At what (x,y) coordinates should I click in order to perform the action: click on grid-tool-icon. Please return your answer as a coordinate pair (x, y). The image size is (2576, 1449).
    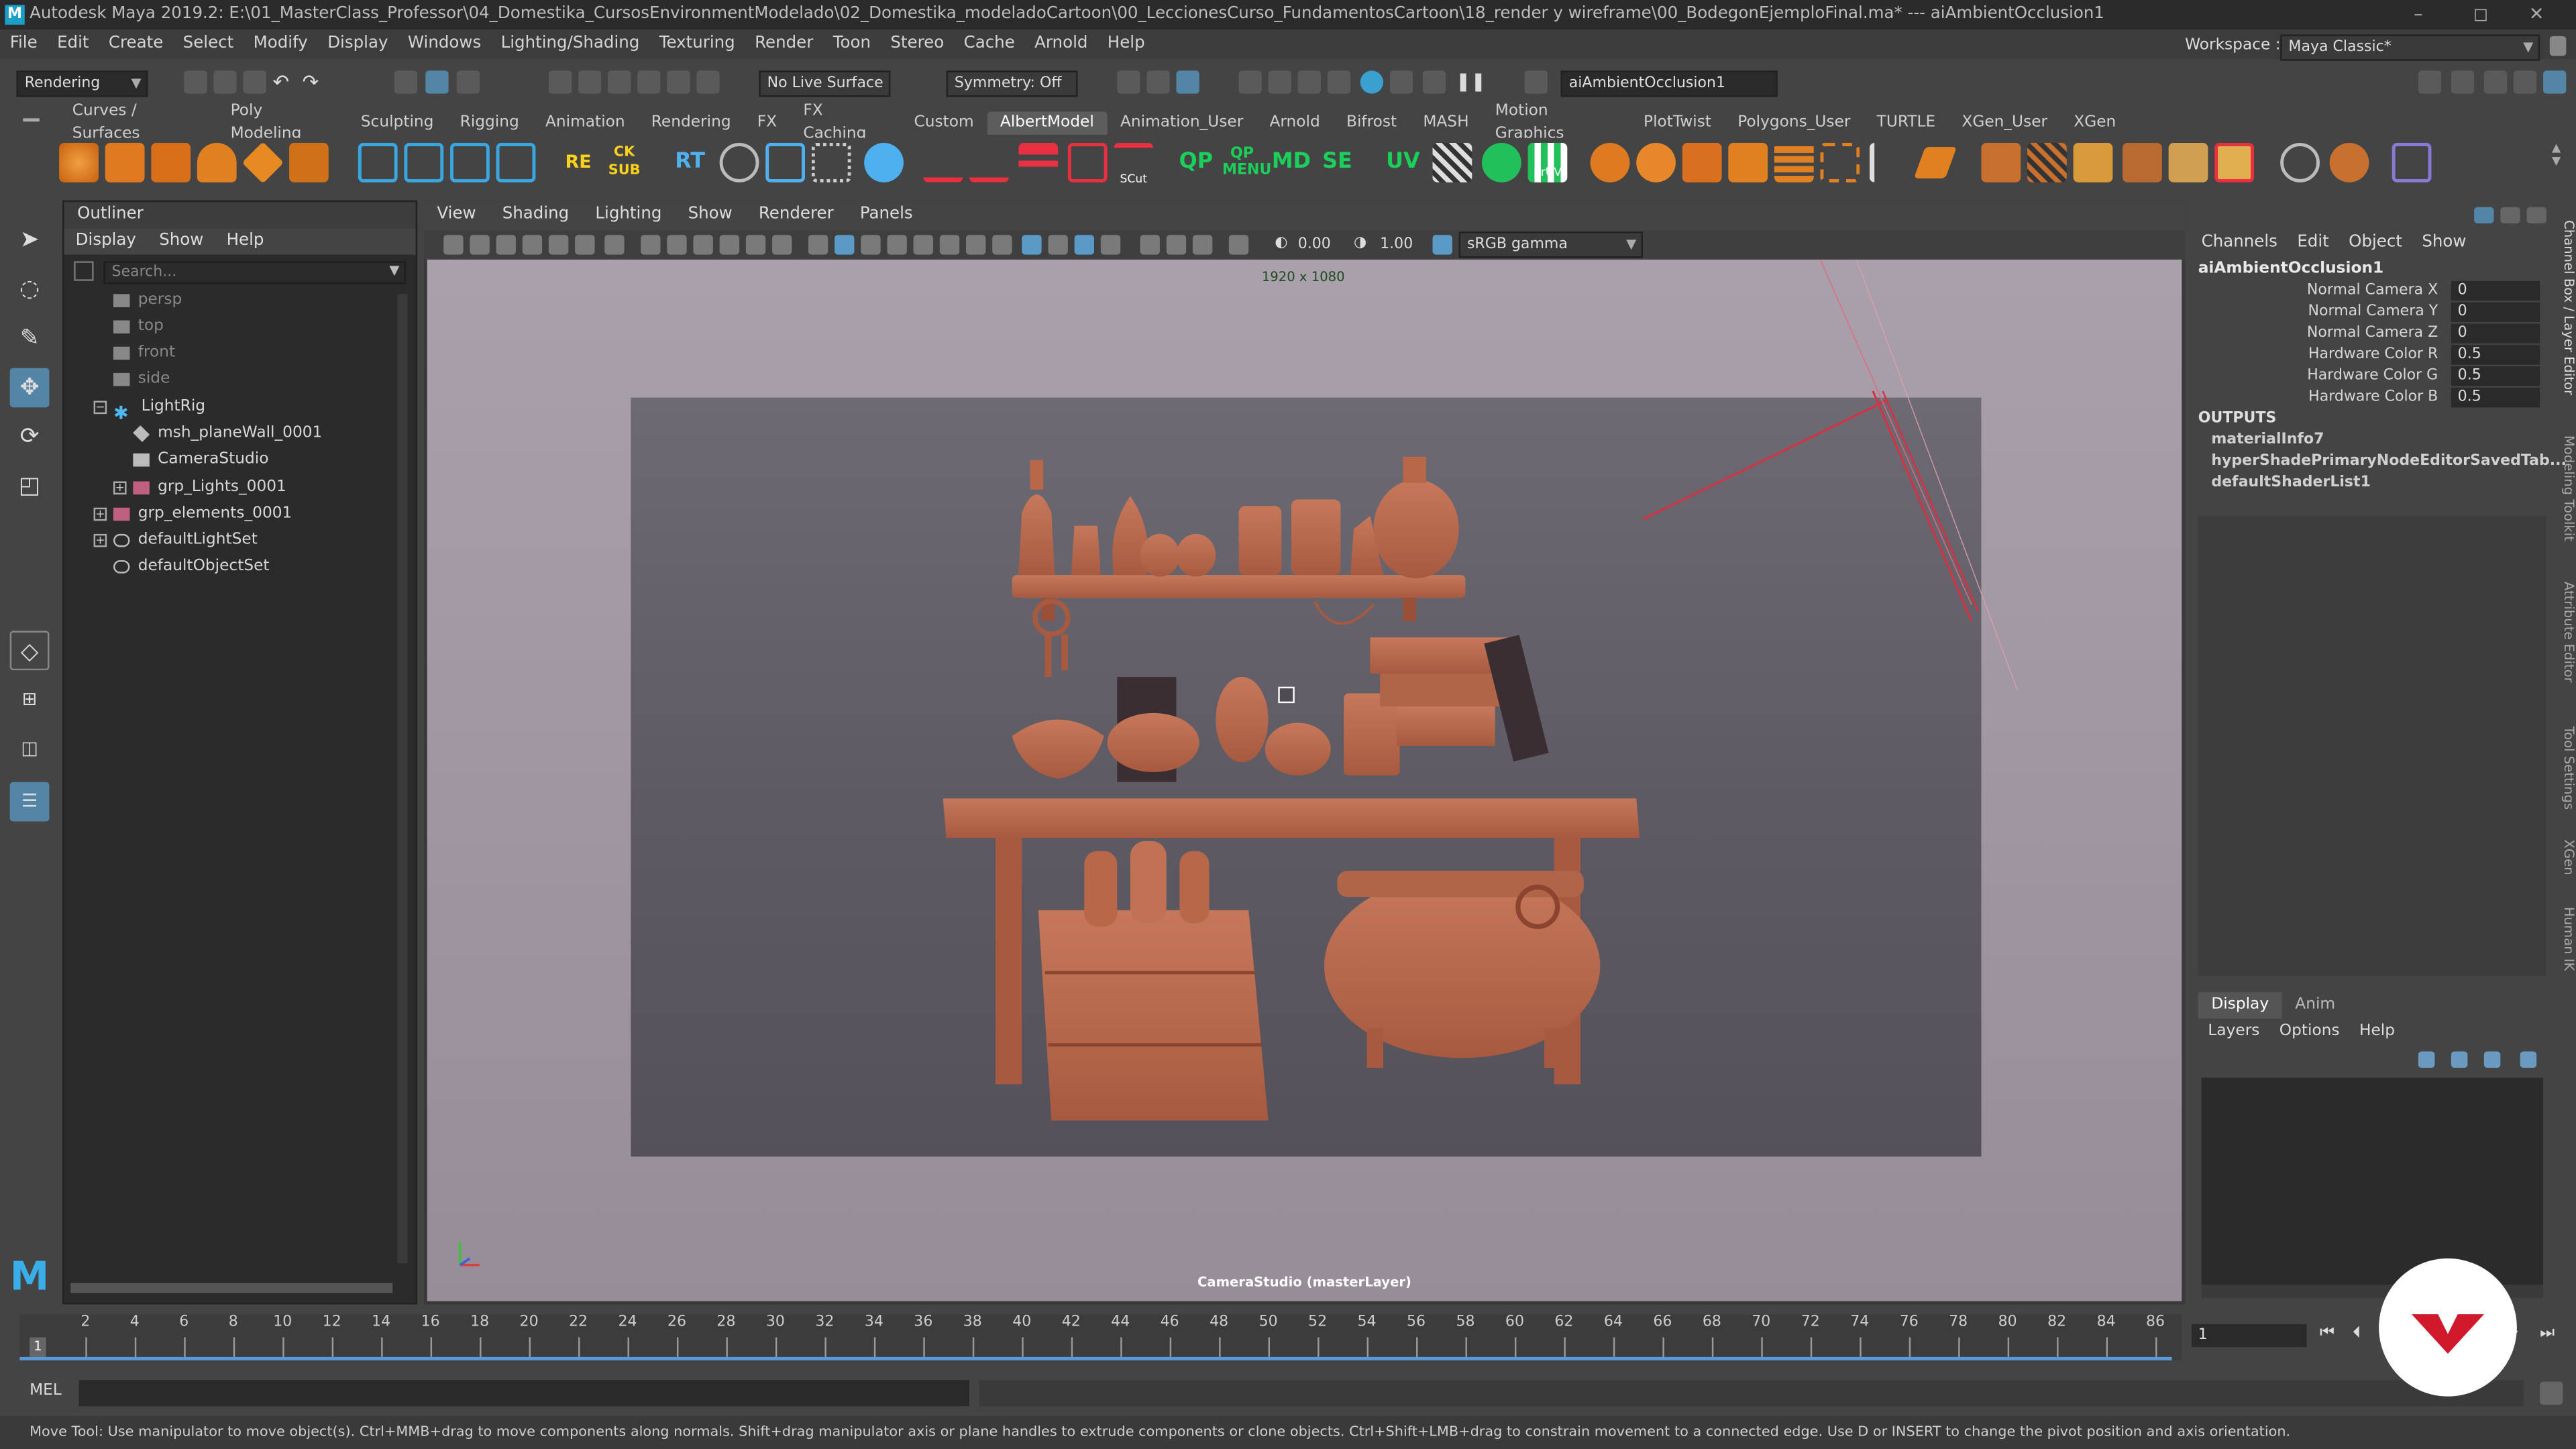
    Looking at the image, I should click on (1794, 162).